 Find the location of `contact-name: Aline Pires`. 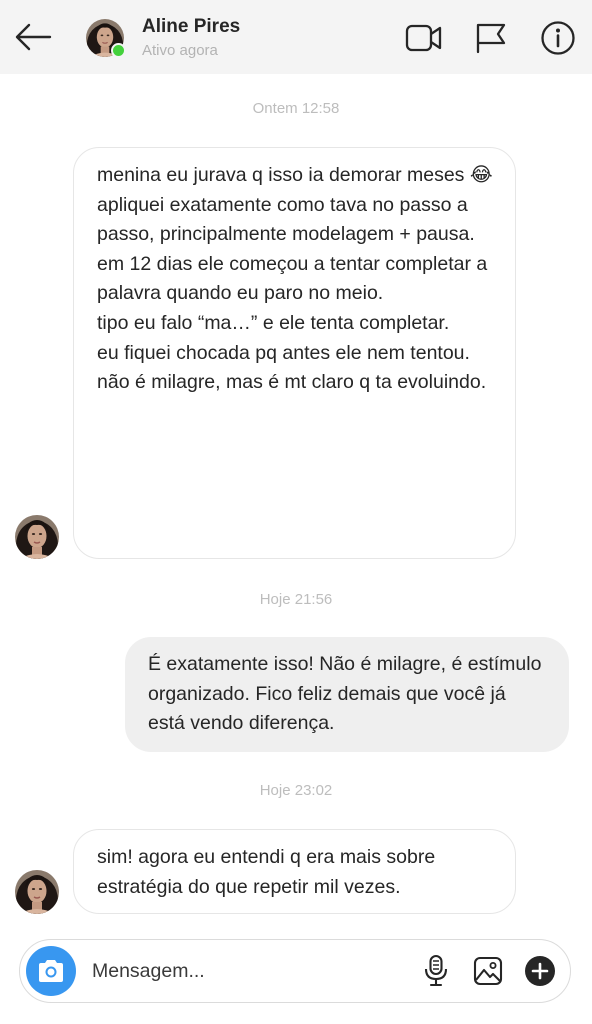

contact-name: Aline Pires is located at coordinates (191, 27).